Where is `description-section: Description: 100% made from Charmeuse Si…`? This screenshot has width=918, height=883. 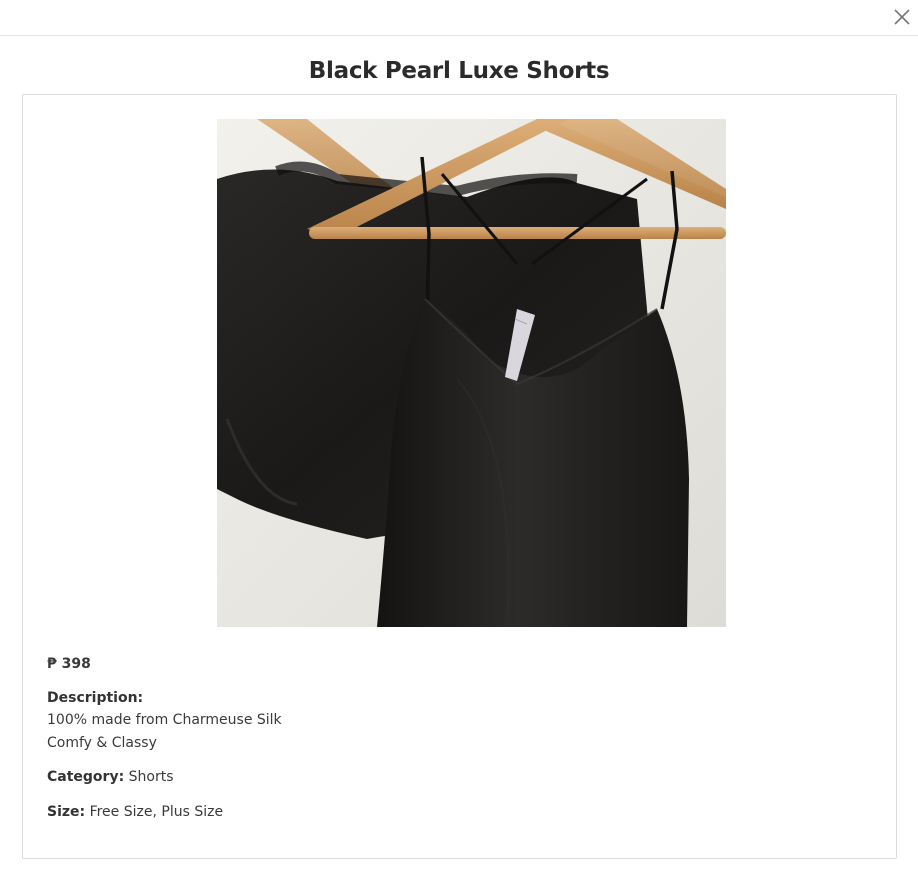
description-section: Description: 100% made from Charmeuse Si… is located at coordinates (447, 721).